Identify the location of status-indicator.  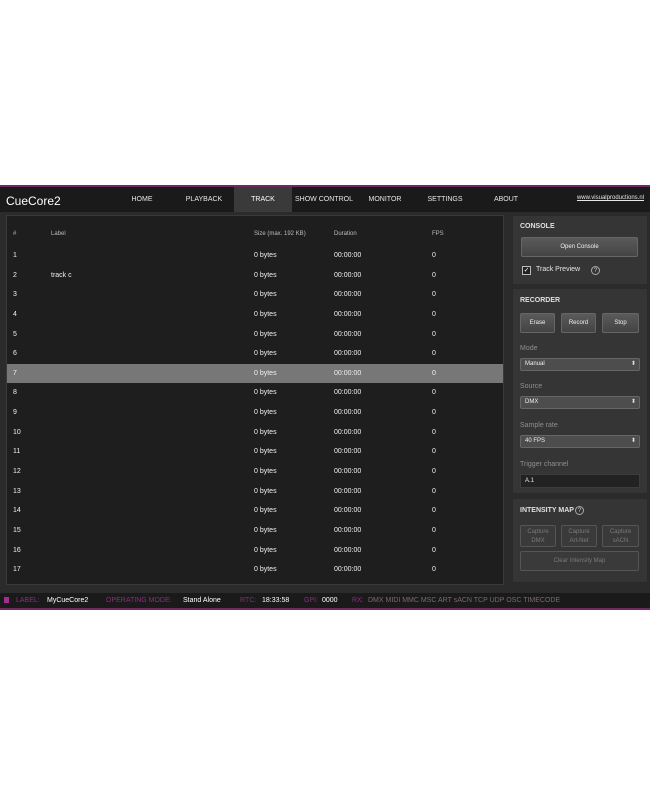
(6, 600).